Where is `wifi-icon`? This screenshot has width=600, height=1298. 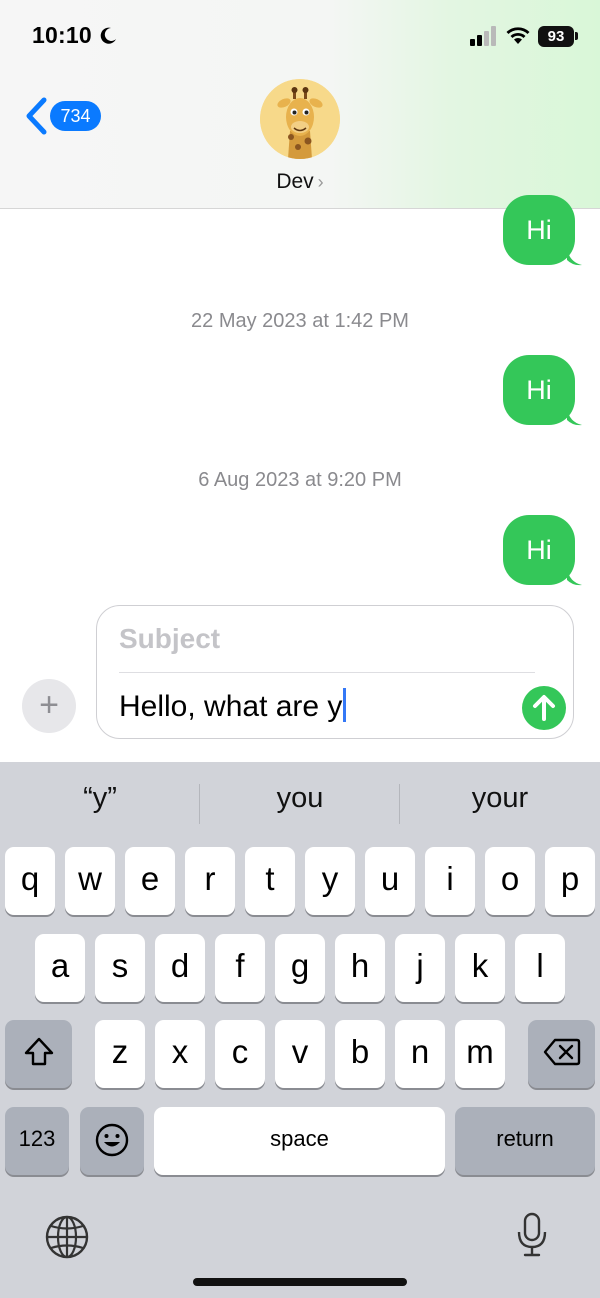 wifi-icon is located at coordinates (518, 35).